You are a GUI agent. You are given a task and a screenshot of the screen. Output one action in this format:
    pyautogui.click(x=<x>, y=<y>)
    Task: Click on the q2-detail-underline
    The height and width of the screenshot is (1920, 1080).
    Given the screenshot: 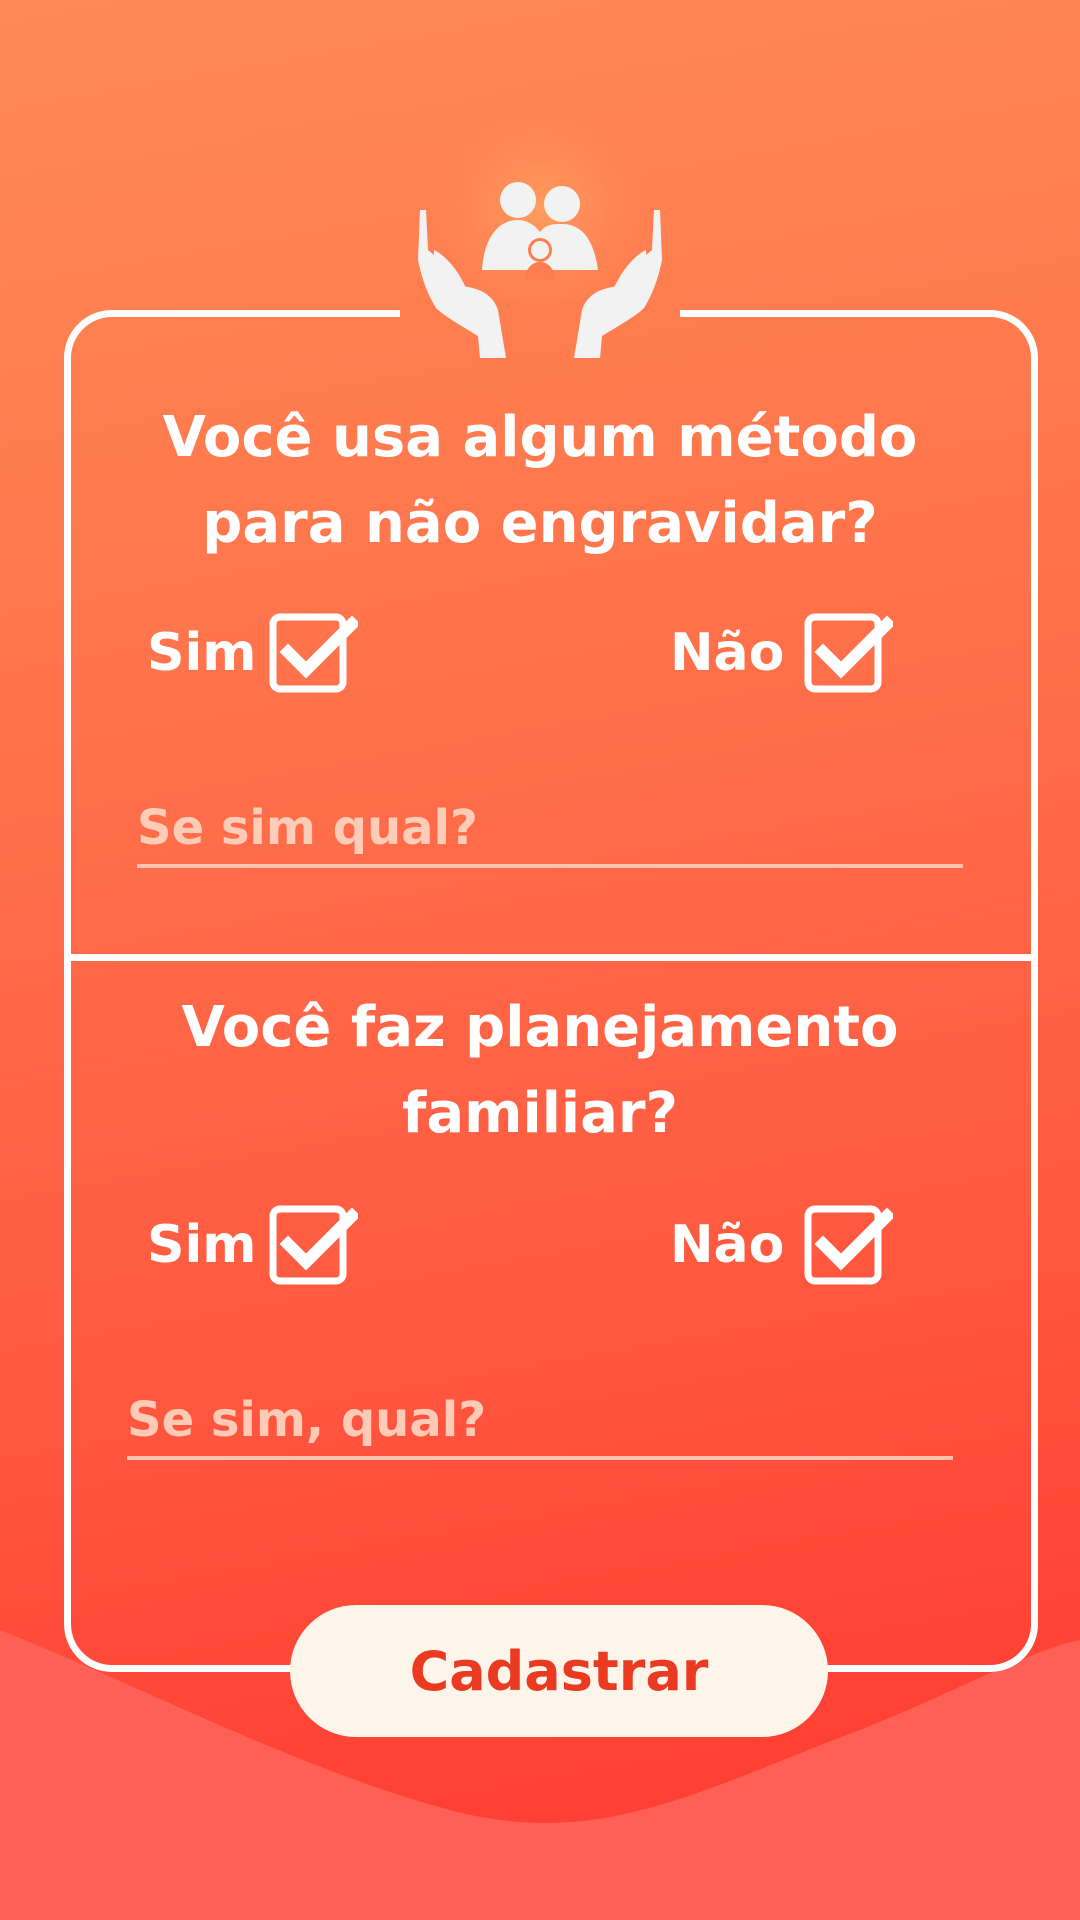 What is the action you would take?
    pyautogui.click(x=540, y=1458)
    